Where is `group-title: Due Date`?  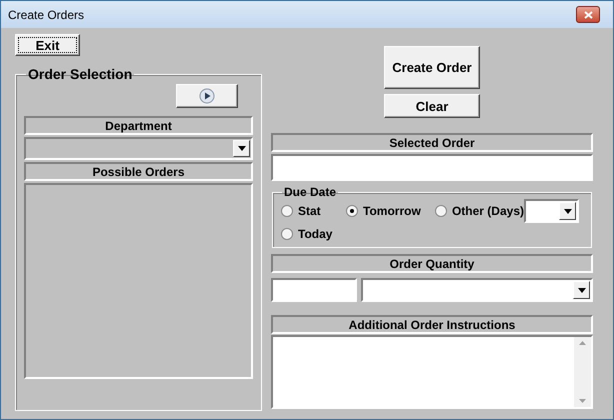 group-title: Due Date is located at coordinates (310, 192).